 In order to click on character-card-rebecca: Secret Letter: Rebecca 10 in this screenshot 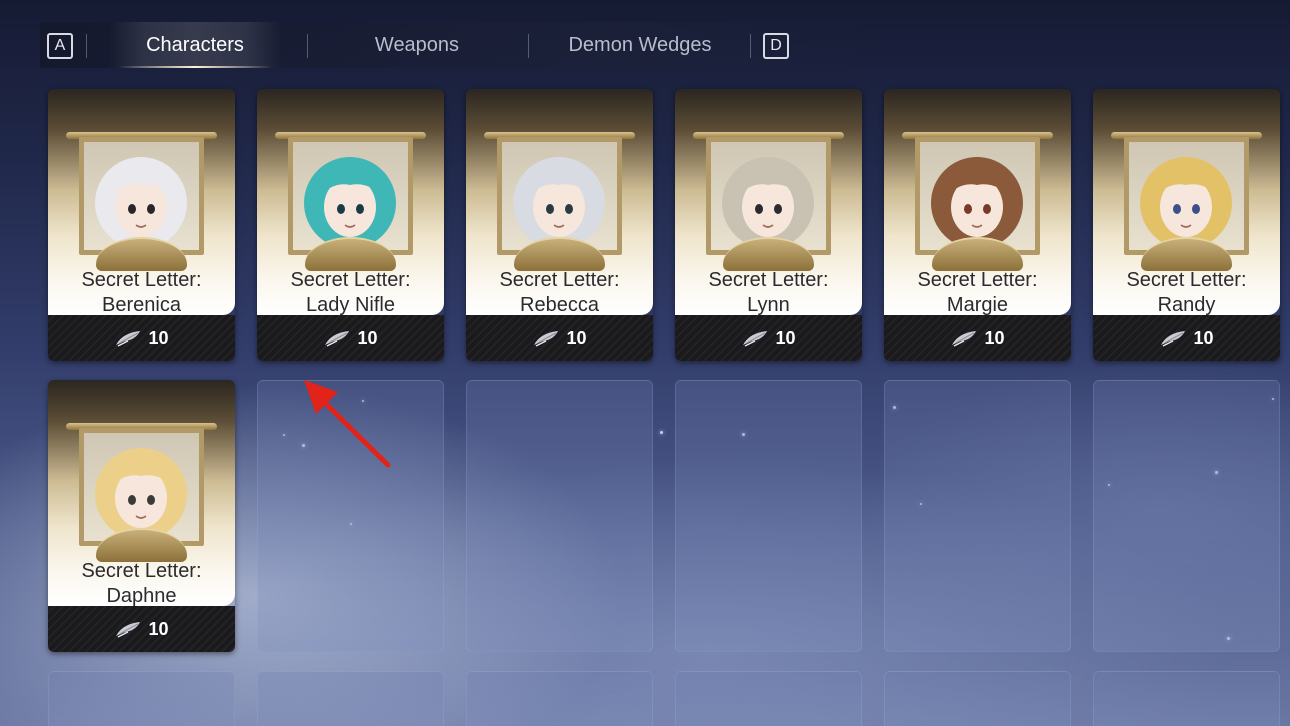, I will do `click(559, 225)`.